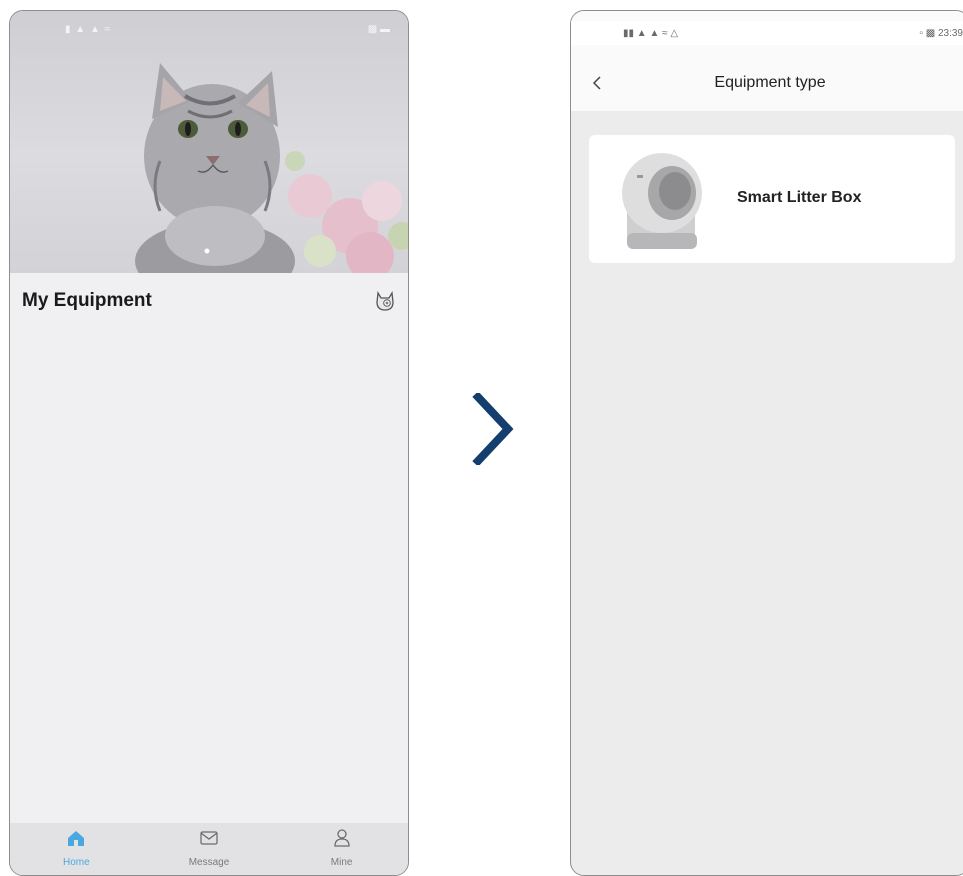 The image size is (963, 876). Describe the element at coordinates (209, 29) in the screenshot. I see `status-bar: ▮ ▲ ▲ ≈ ▩ ▬` at that location.